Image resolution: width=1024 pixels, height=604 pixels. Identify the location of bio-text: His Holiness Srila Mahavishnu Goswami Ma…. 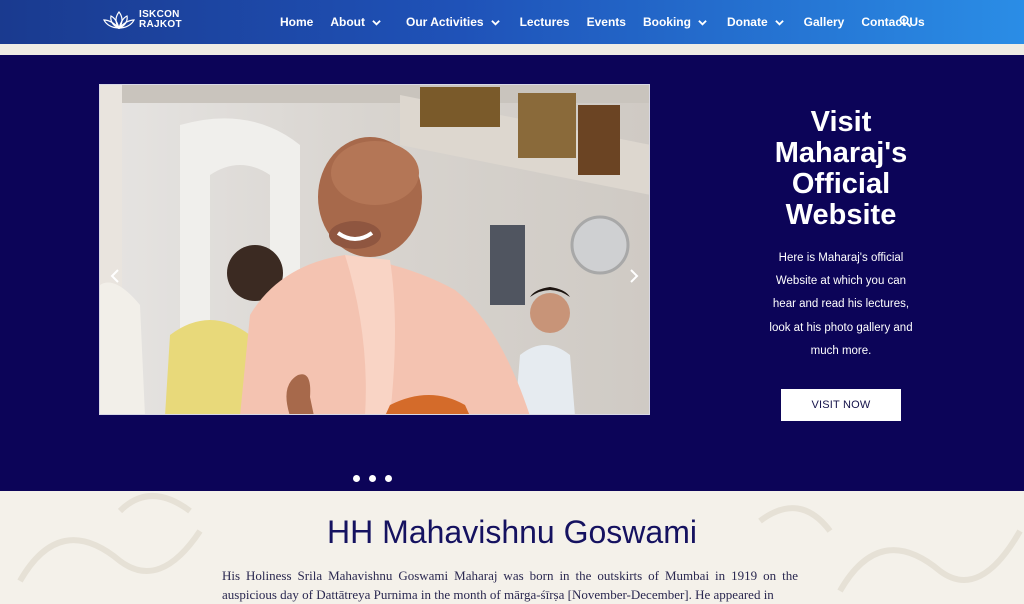
(510, 585).